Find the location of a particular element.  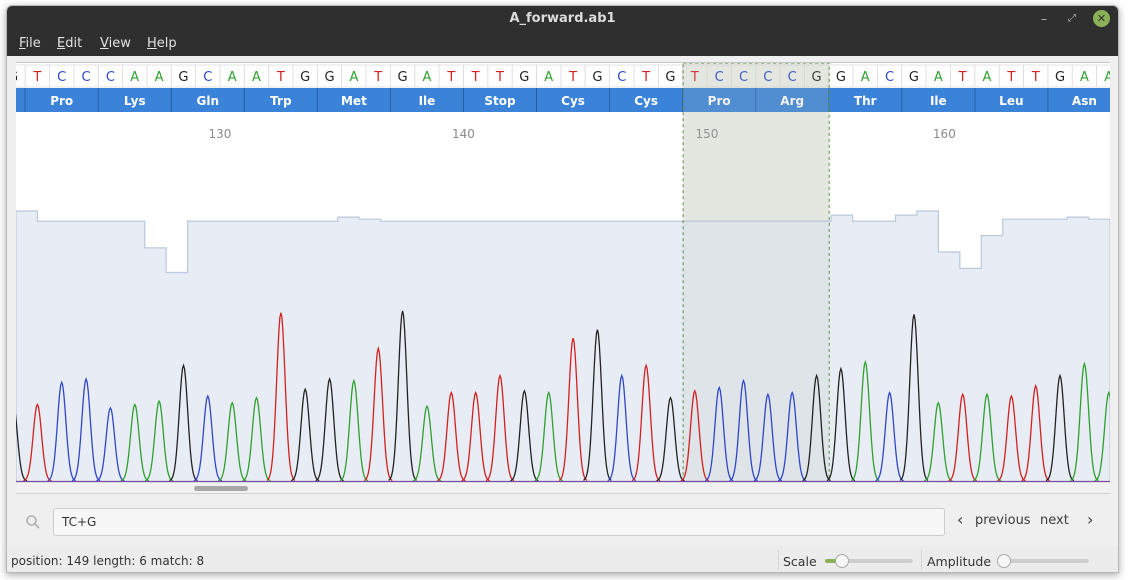

title-bar: A_forward.ab1 – ⤢ ✕ is located at coordinates (562, 19).